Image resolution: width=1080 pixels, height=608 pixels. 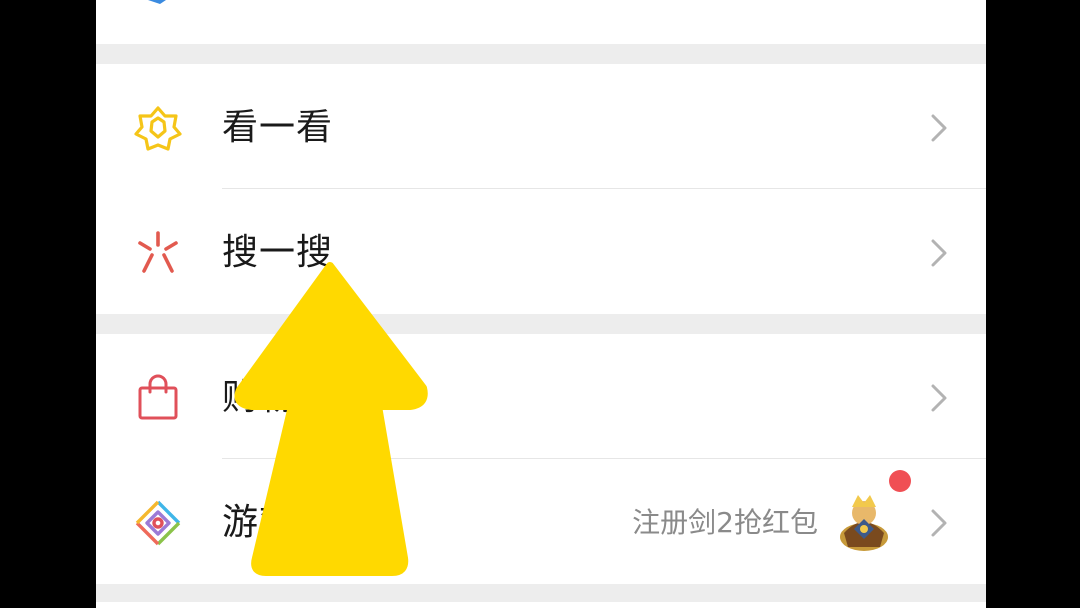 I want to click on game-promo-text: 注册剑2抢红包, so click(x=725, y=522).